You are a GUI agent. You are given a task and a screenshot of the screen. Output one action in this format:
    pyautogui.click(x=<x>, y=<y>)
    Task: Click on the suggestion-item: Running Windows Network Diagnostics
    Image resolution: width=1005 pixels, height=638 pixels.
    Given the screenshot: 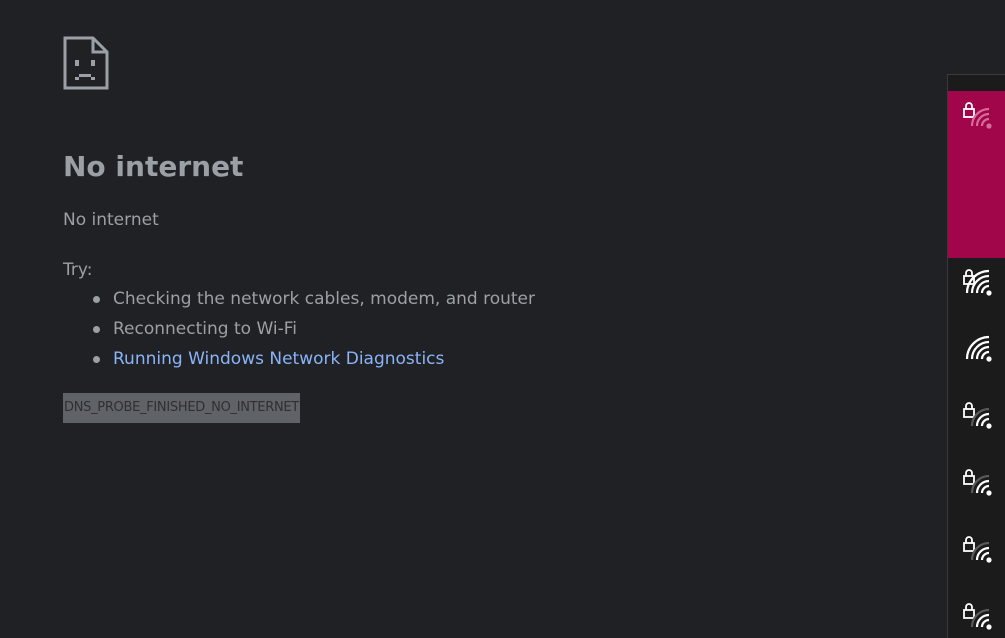 What is the action you would take?
    pyautogui.click(x=299, y=363)
    